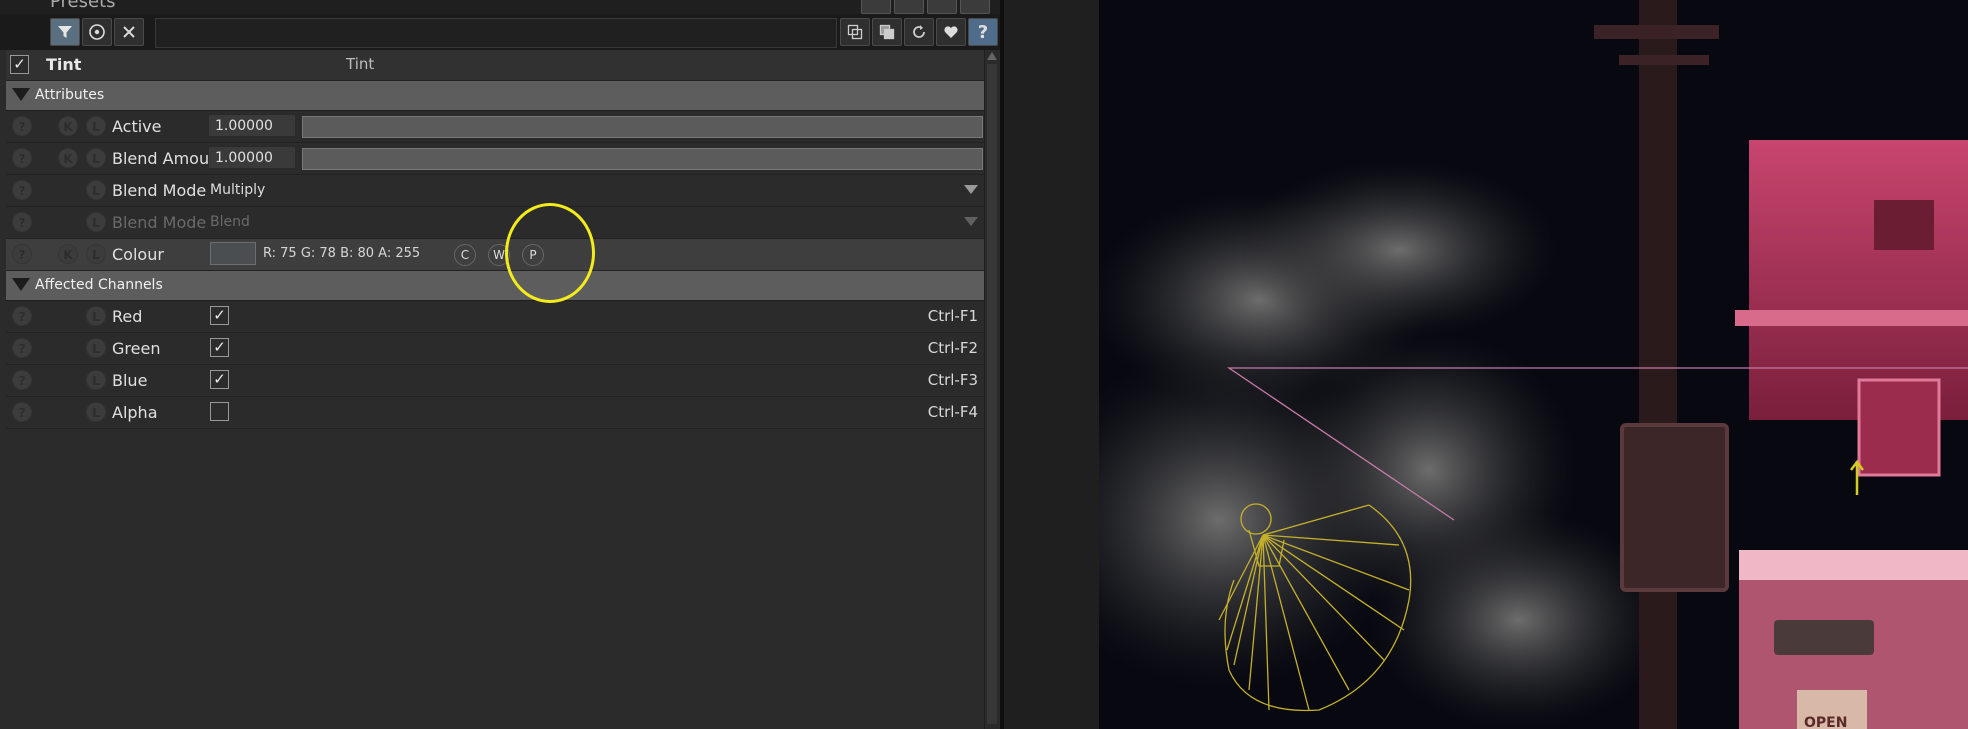  What do you see at coordinates (495, 223) in the screenshot?
I see `property-row-blend-mode-alpha: ? L Blend Mode ( Blend` at bounding box center [495, 223].